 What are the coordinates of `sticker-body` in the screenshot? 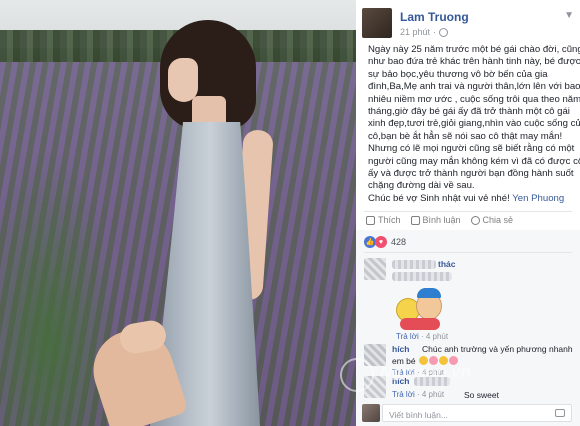 It's located at (420, 324).